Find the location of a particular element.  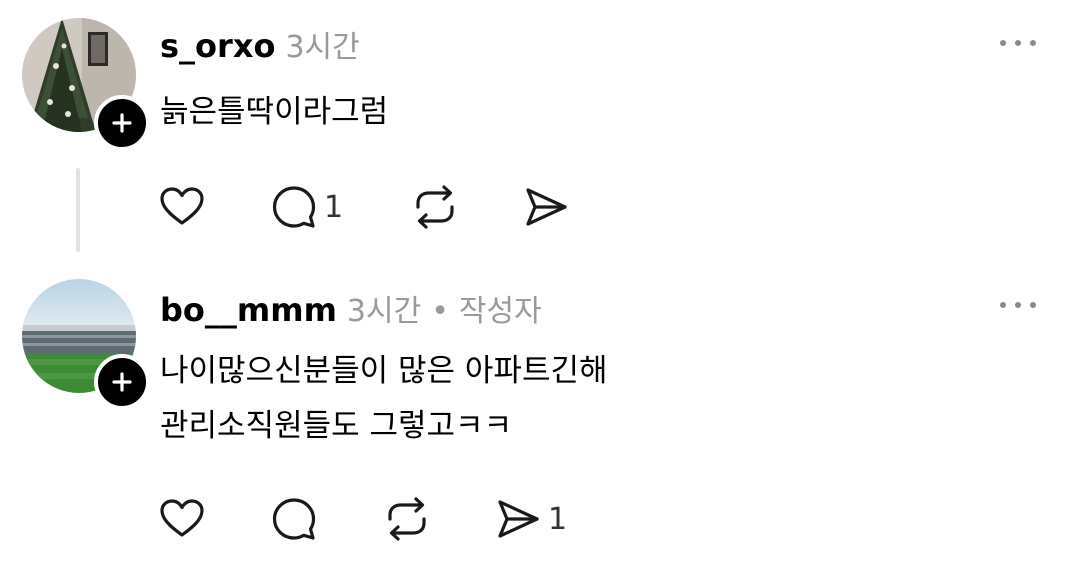

share-button: 1 is located at coordinates (530, 519).